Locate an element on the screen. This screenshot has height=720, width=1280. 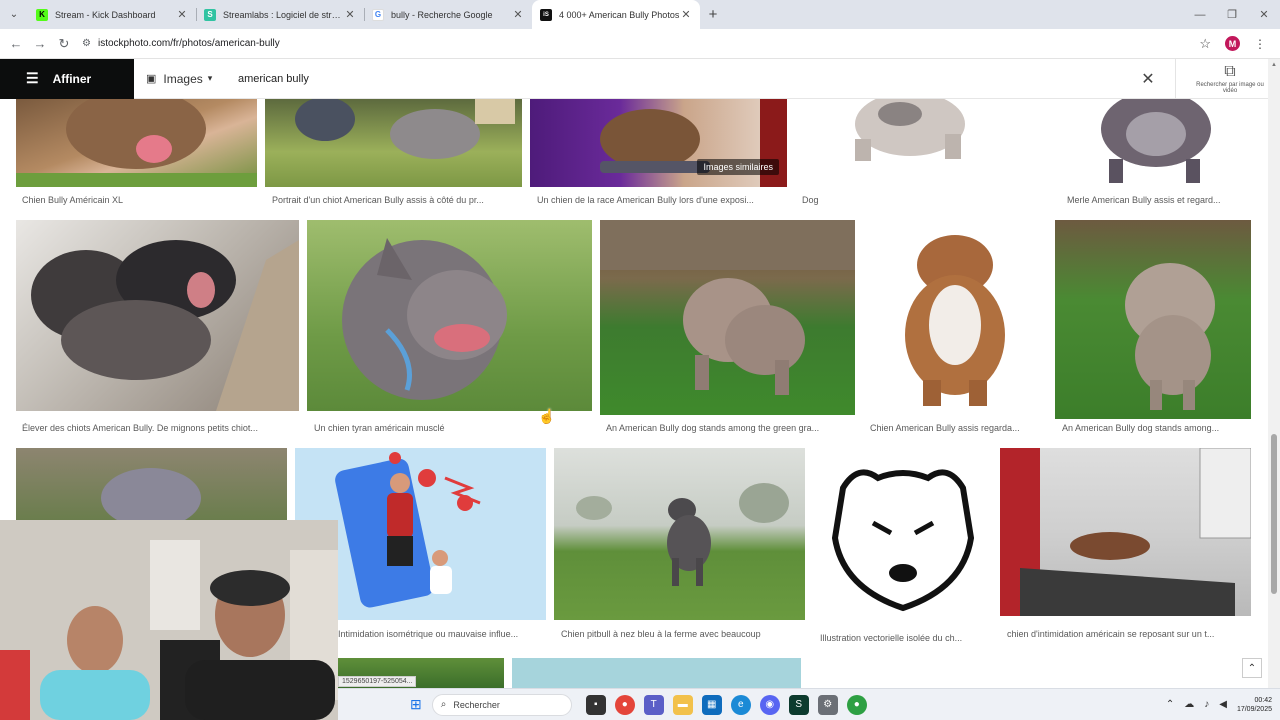
puppies-sleeping-icon is located at coordinates (165, 325).